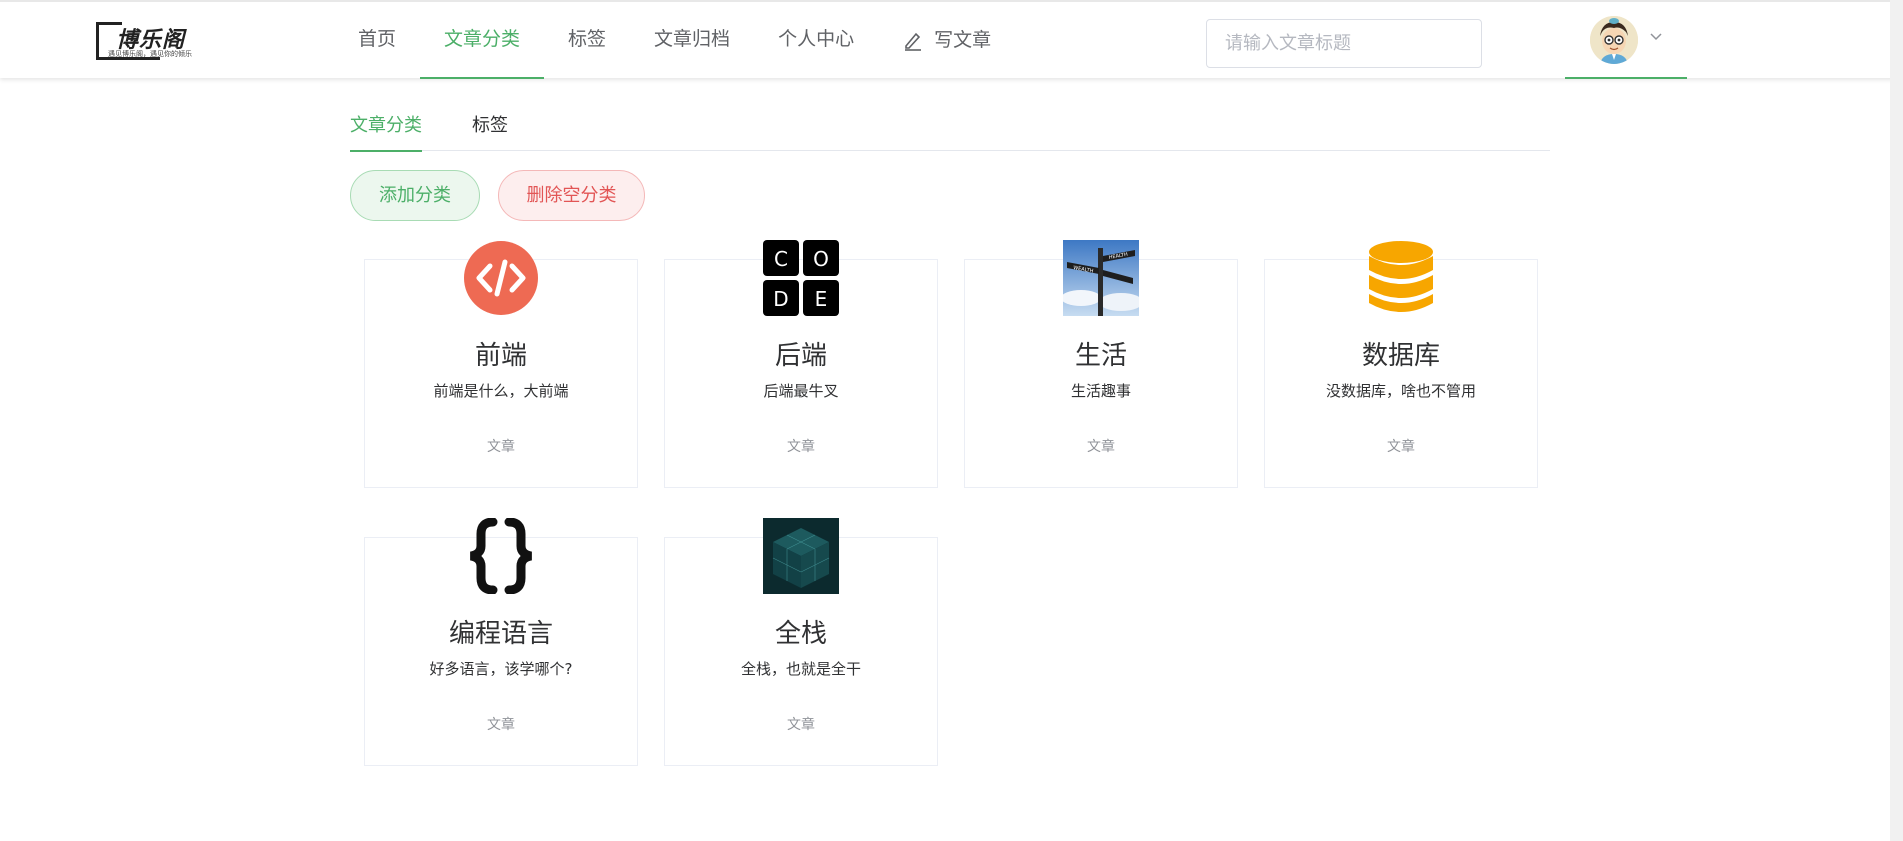 This screenshot has width=1903, height=841. What do you see at coordinates (1100, 356) in the screenshot?
I see `category-name: 生活` at bounding box center [1100, 356].